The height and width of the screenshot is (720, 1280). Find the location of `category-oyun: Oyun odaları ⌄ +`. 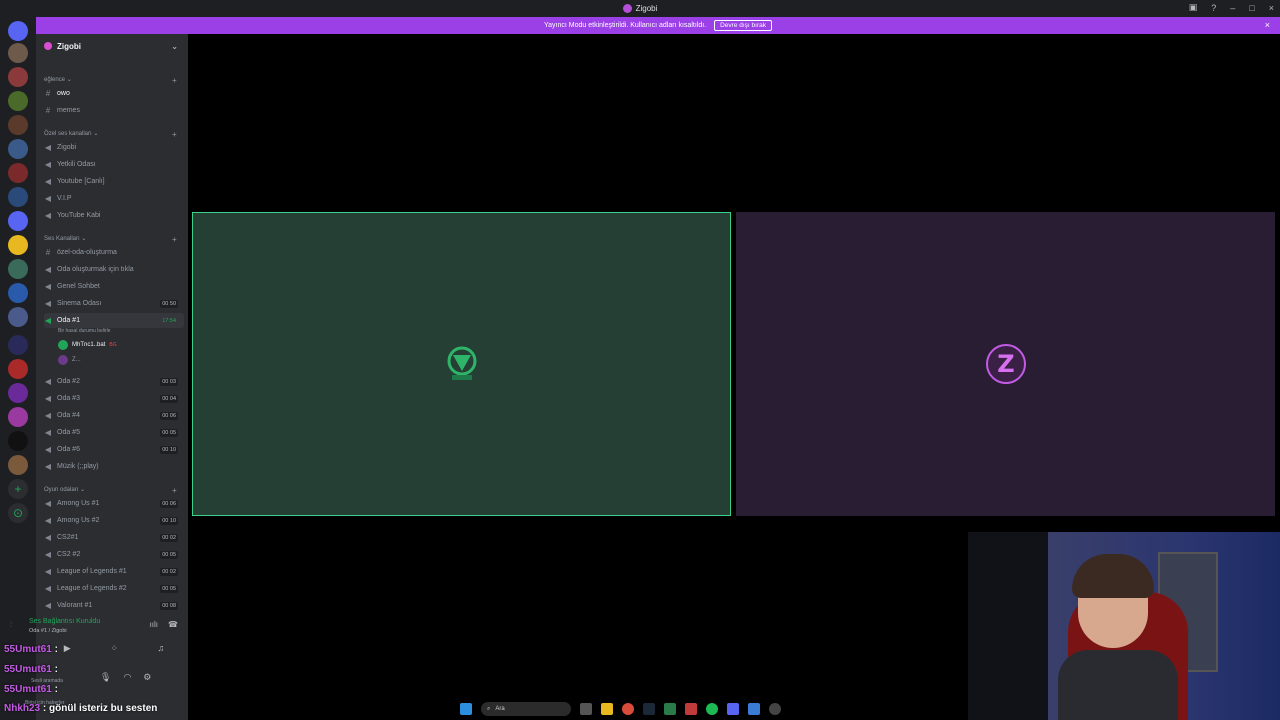

category-oyun: Oyun odaları ⌄ + is located at coordinates (110, 490).